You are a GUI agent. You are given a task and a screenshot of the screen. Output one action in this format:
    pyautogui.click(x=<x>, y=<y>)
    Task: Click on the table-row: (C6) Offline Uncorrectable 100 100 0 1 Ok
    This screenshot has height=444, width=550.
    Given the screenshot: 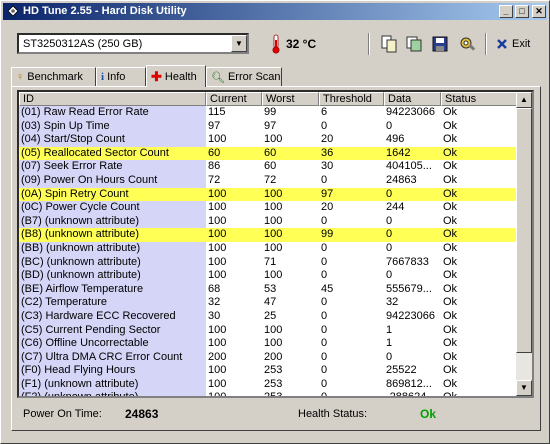 What is the action you would take?
    pyautogui.click(x=269, y=344)
    